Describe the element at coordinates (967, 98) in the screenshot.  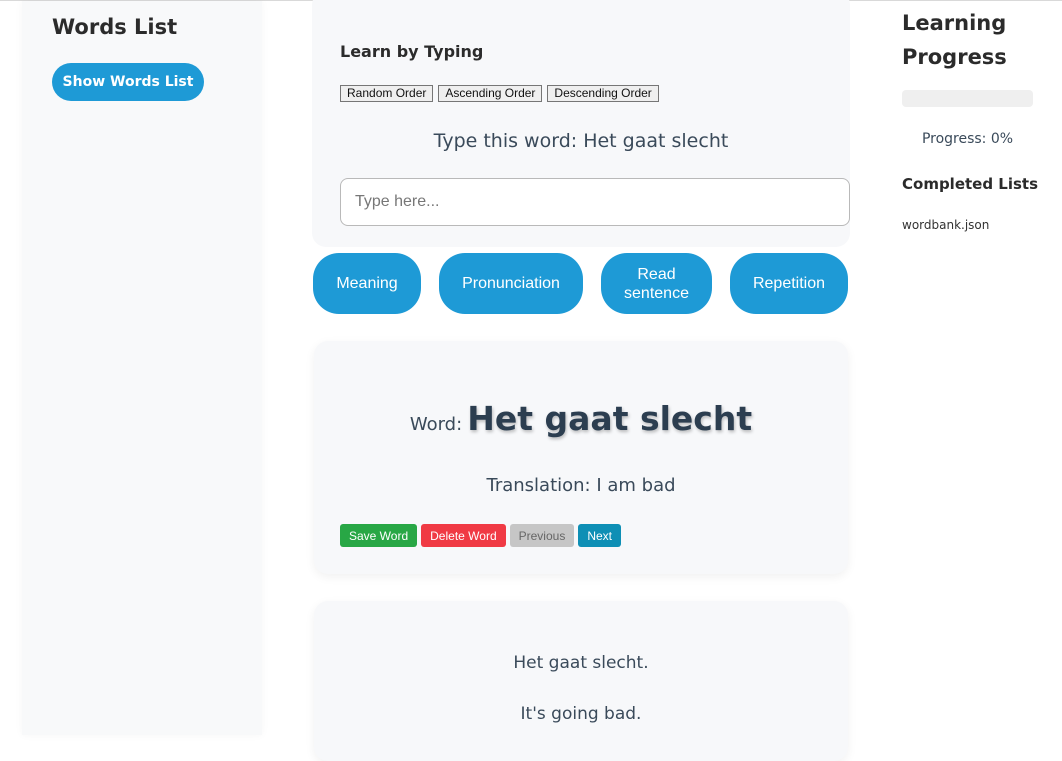
I see `progress-bar` at that location.